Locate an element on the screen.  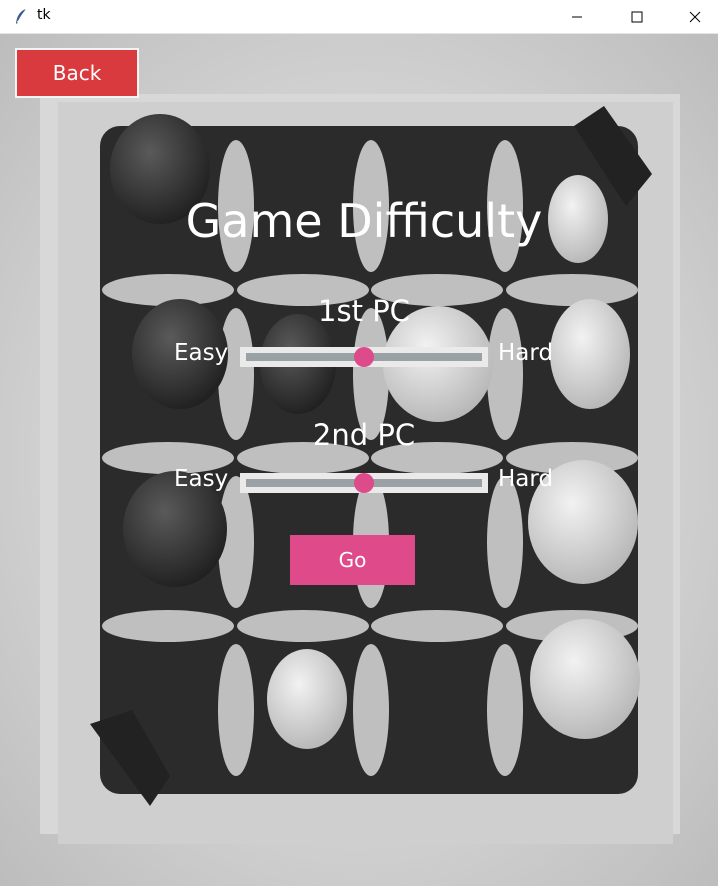
close-icon is located at coordinates (695, 16).